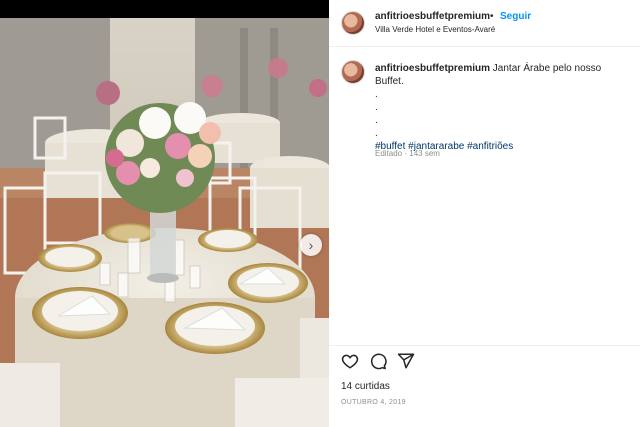 This screenshot has width=640, height=427. Describe the element at coordinates (350, 361) in the screenshot. I see `heart-icon` at that location.